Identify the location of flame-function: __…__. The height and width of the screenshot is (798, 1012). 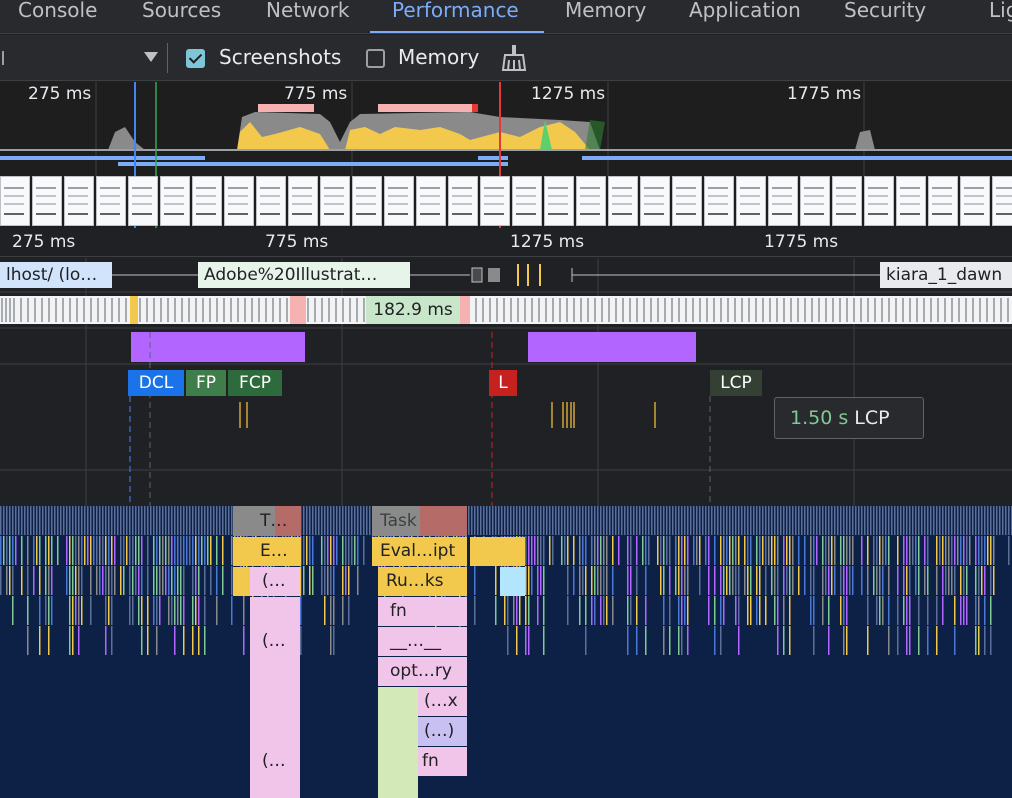
(425, 641).